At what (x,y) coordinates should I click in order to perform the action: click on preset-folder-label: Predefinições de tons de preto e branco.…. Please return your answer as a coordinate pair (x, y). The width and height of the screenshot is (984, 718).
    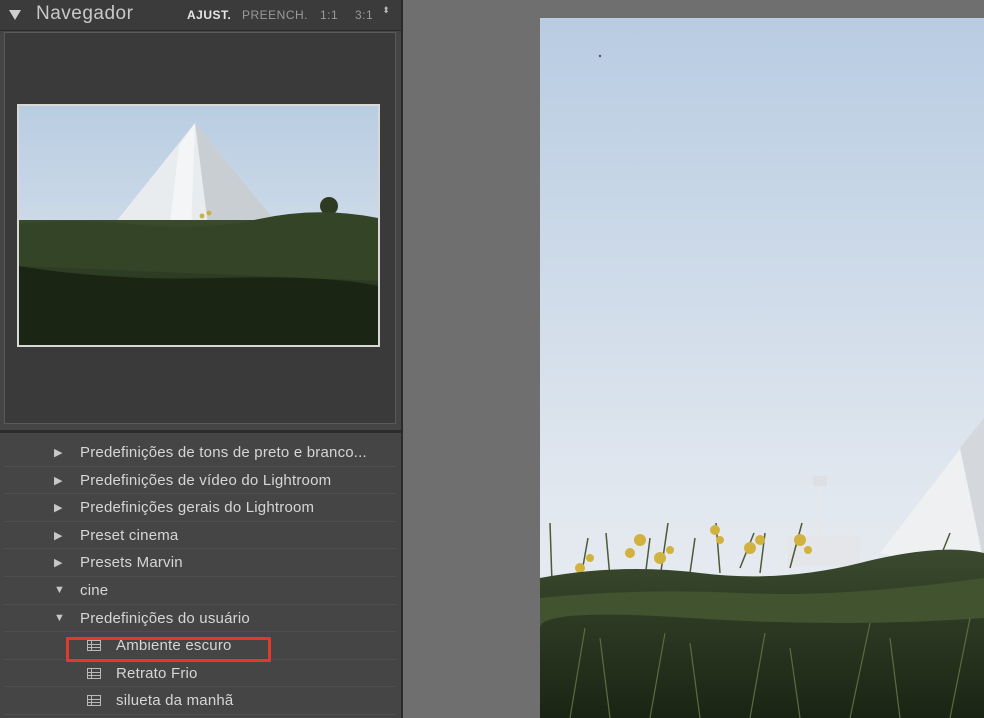
    Looking at the image, I should click on (223, 452).